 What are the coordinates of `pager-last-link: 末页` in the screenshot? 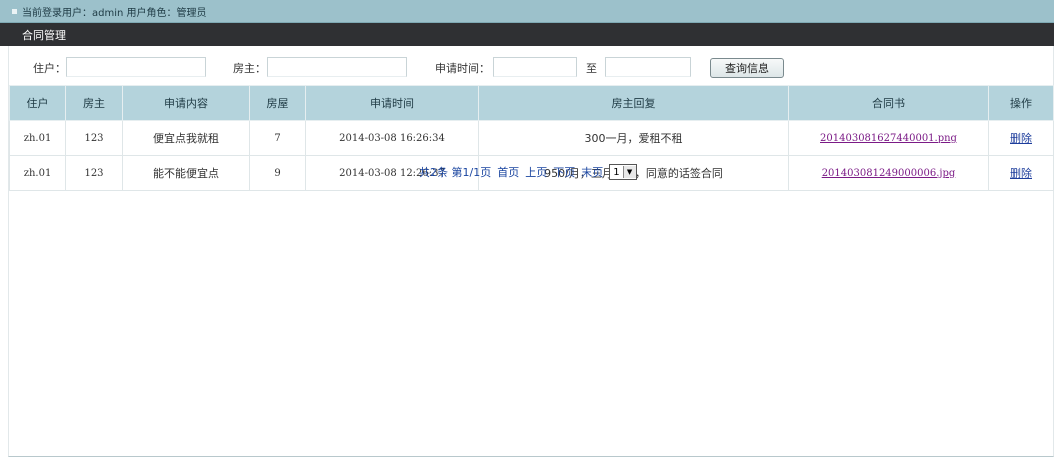 It's located at (592, 172).